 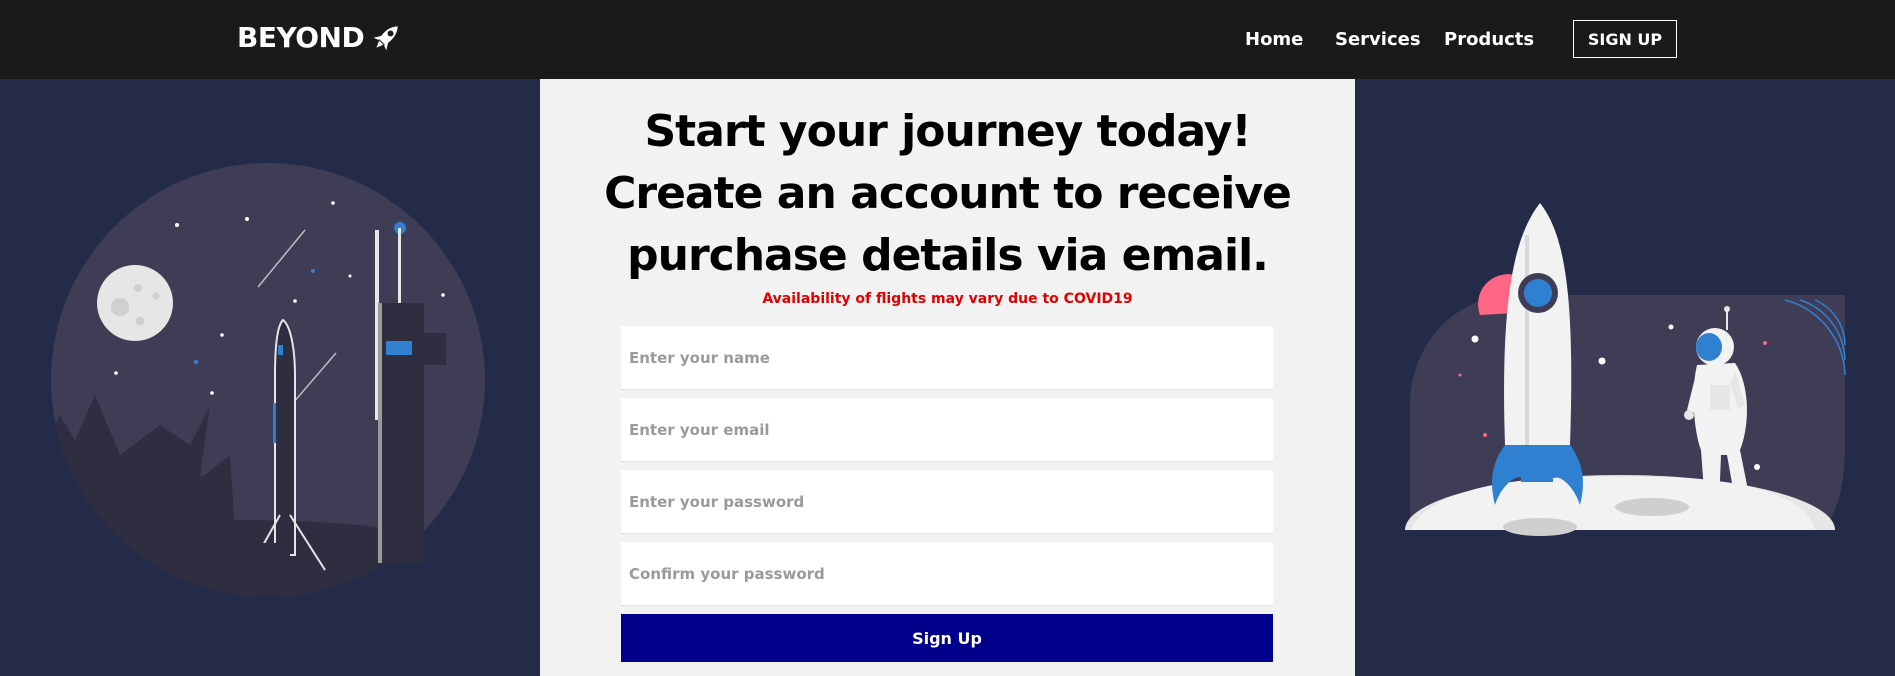 What do you see at coordinates (947, 131) in the screenshot?
I see `headline-line-1: Start your journey today!` at bounding box center [947, 131].